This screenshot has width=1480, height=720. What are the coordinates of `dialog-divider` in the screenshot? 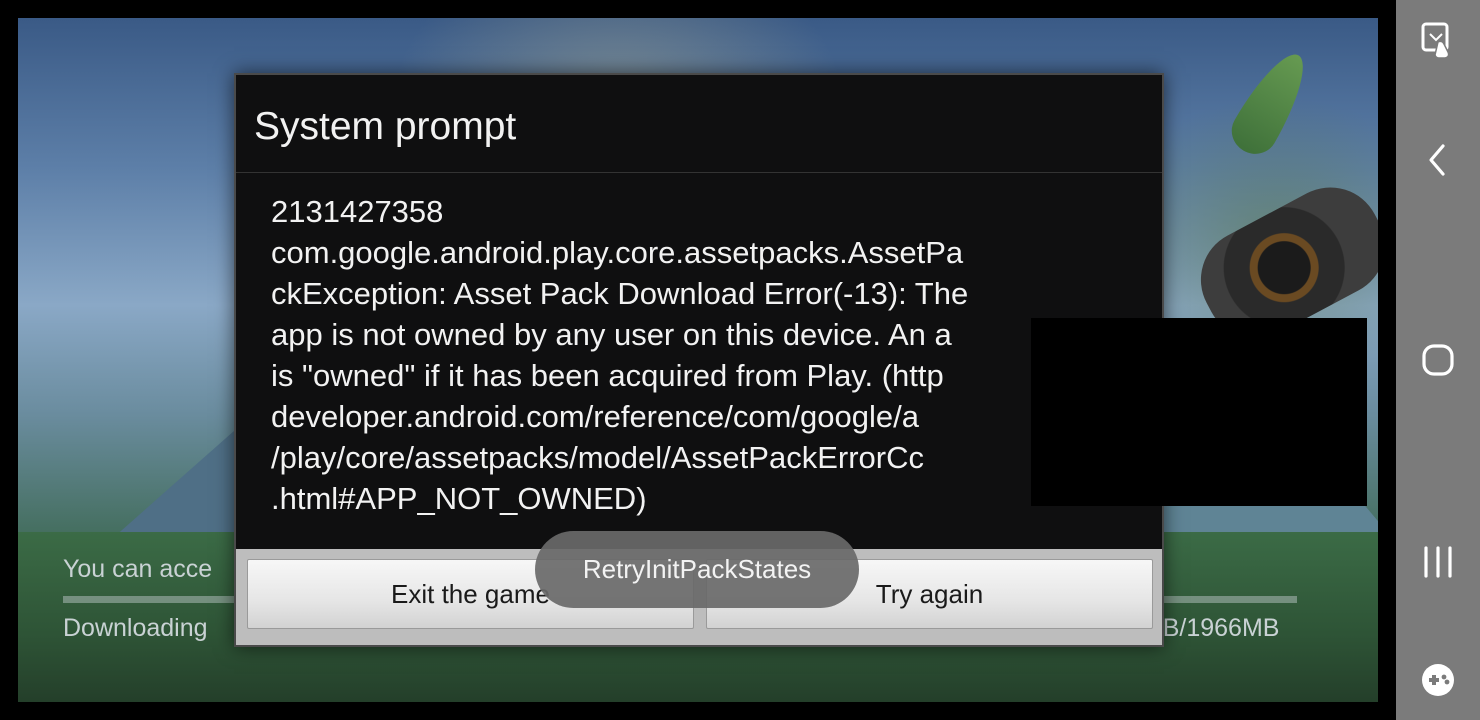 It's located at (699, 172).